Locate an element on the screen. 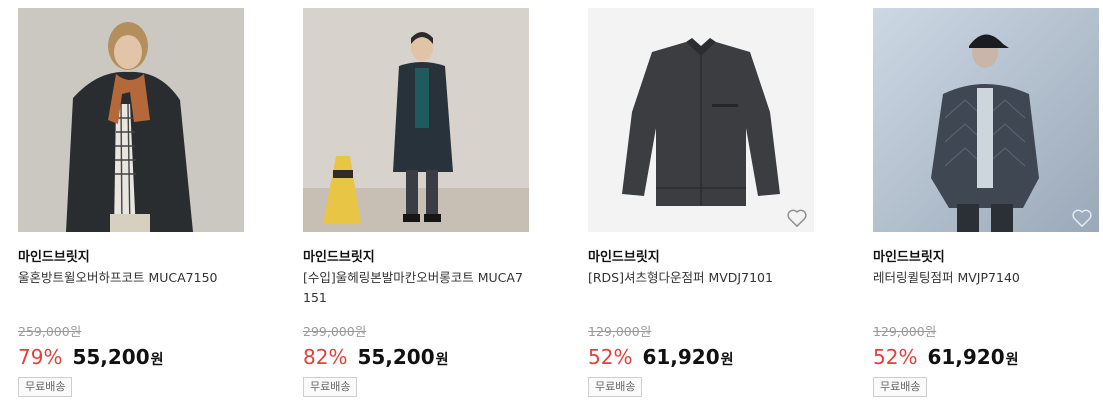 This screenshot has height=420, width=1103. product-photo-quilted-jacket is located at coordinates (986, 120).